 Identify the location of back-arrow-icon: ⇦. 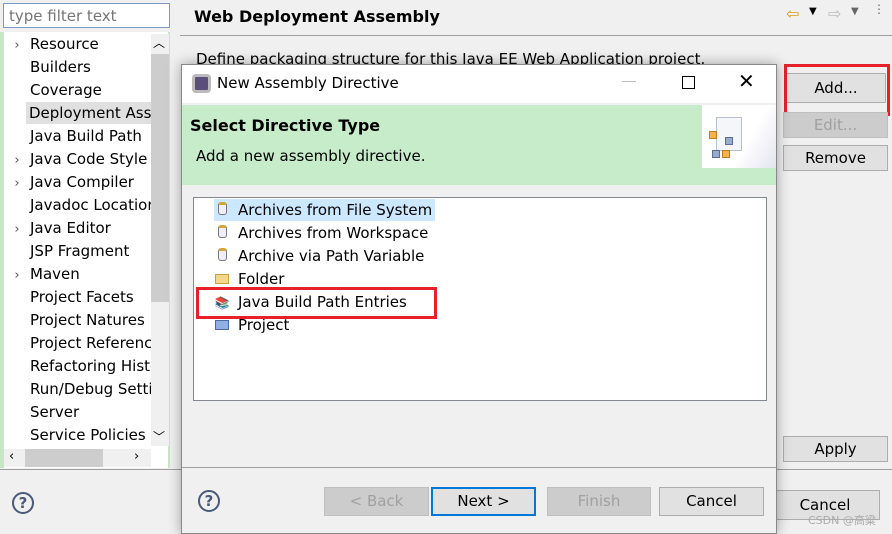
(792, 13).